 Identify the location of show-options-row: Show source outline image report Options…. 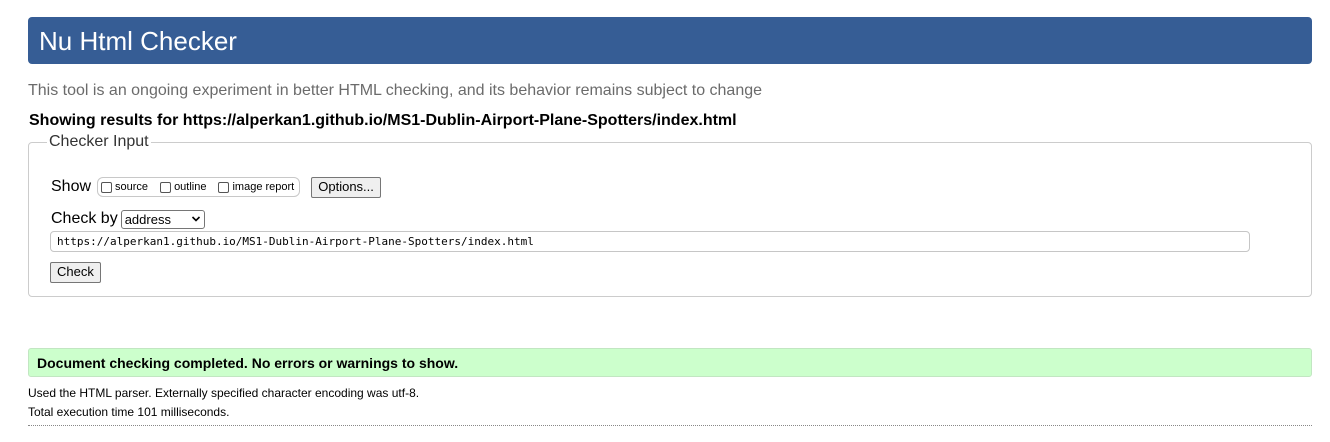
(216, 187).